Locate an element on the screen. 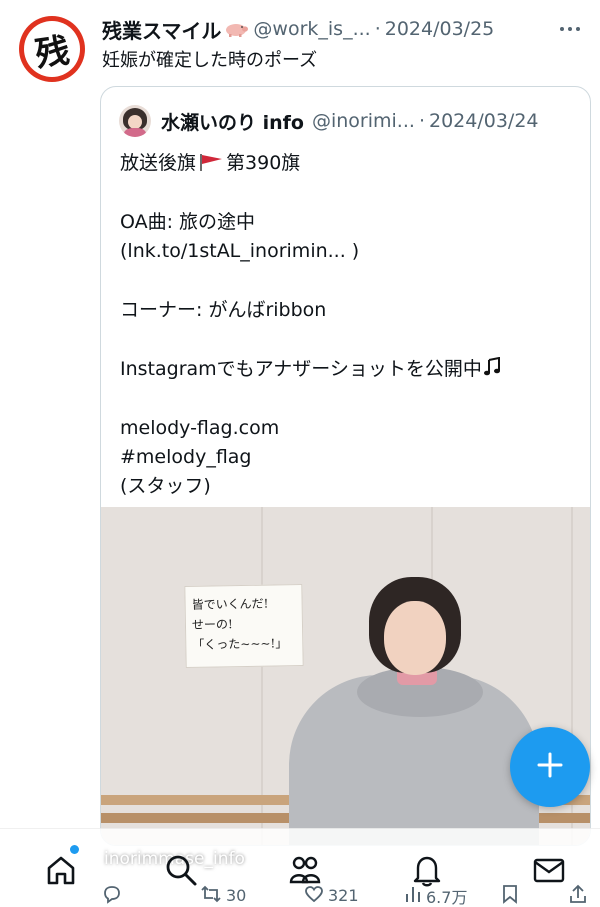 The width and height of the screenshot is (600, 907). heart-icon is located at coordinates (314, 895).